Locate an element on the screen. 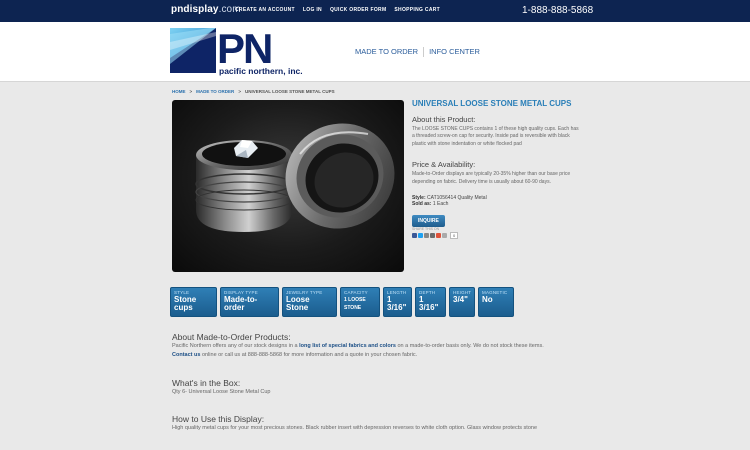 The height and width of the screenshot is (450, 750). more-share-icon is located at coordinates (444, 235).